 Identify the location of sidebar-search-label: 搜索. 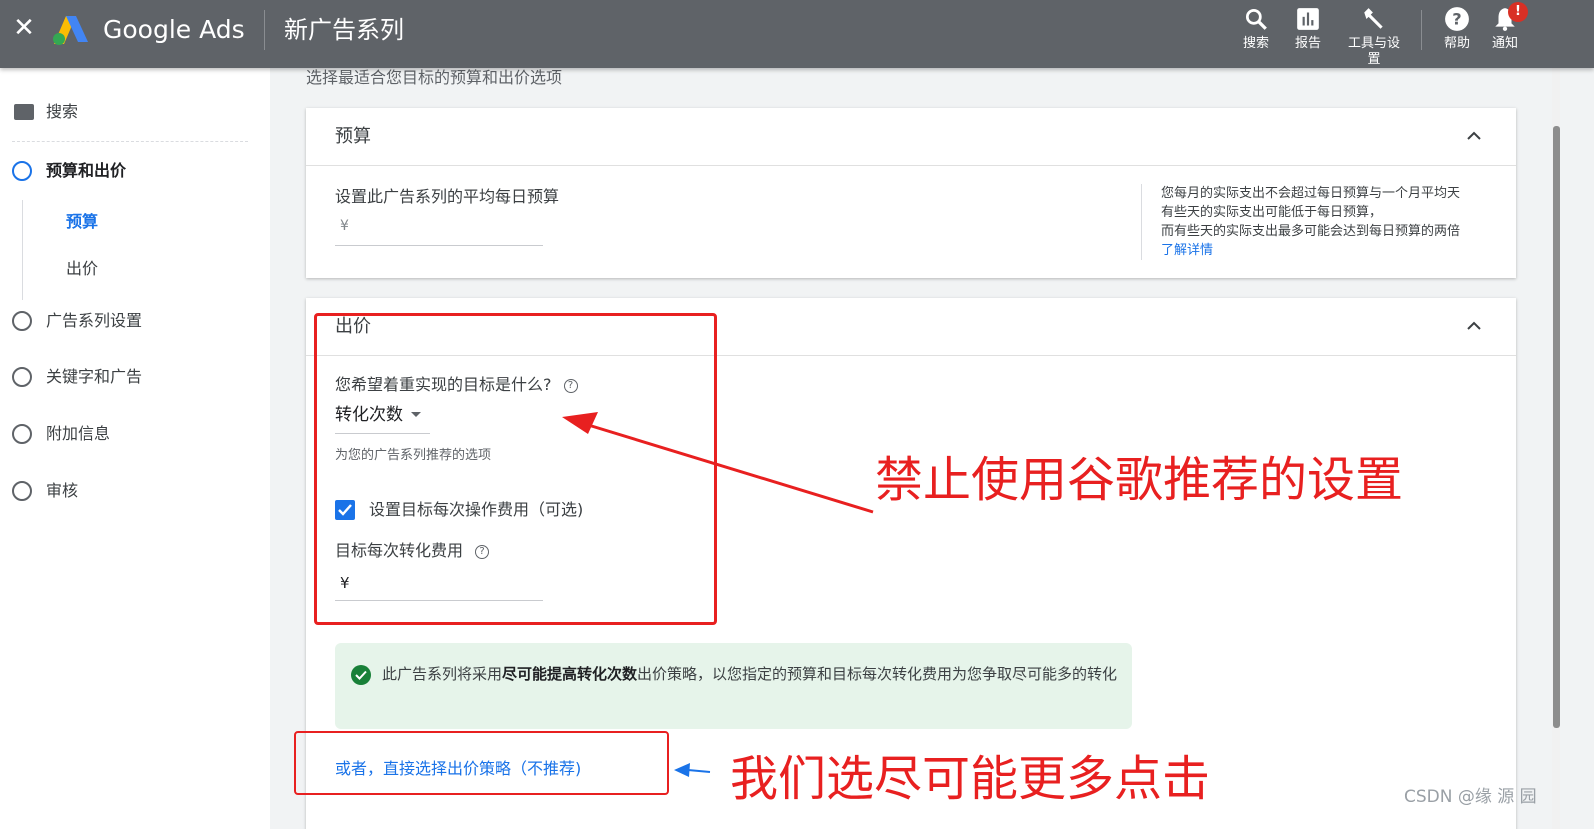
(62, 111).